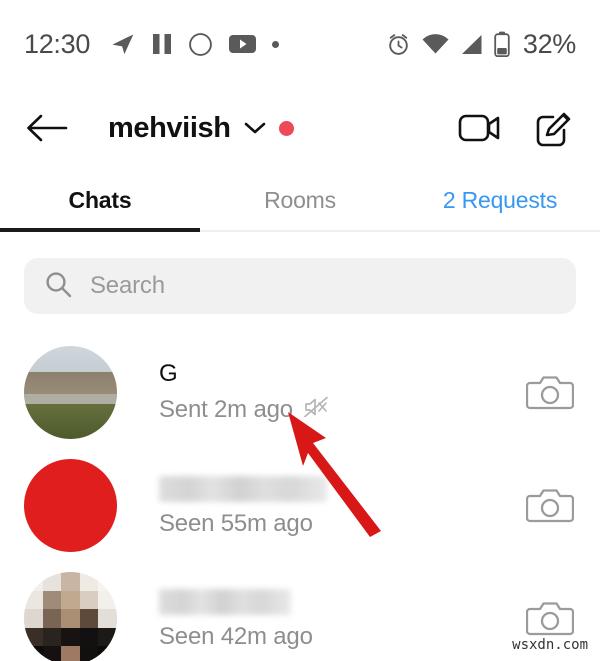 The image size is (600, 661). I want to click on video-camera-icon, so click(480, 128).